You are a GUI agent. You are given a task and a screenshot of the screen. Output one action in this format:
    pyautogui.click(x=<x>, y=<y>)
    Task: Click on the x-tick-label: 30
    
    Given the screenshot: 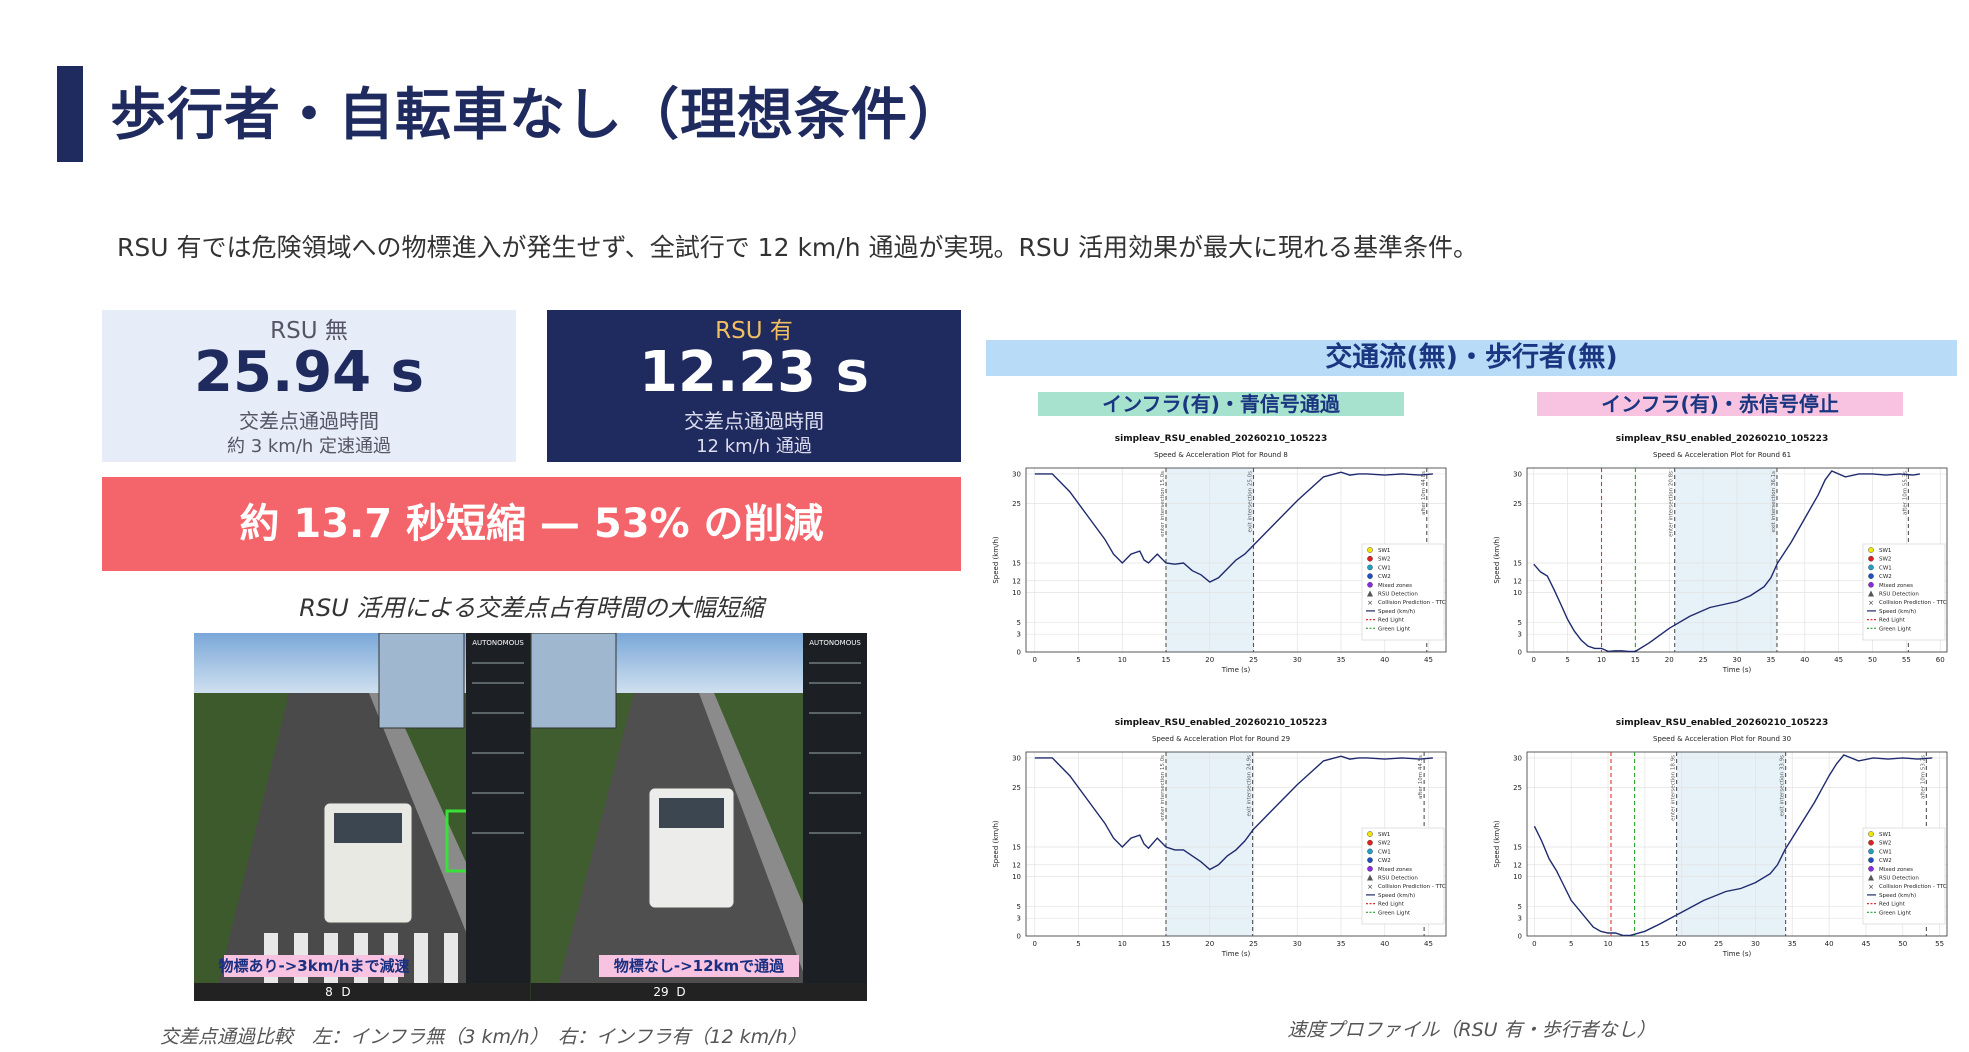 What is the action you would take?
    pyautogui.click(x=1297, y=660)
    